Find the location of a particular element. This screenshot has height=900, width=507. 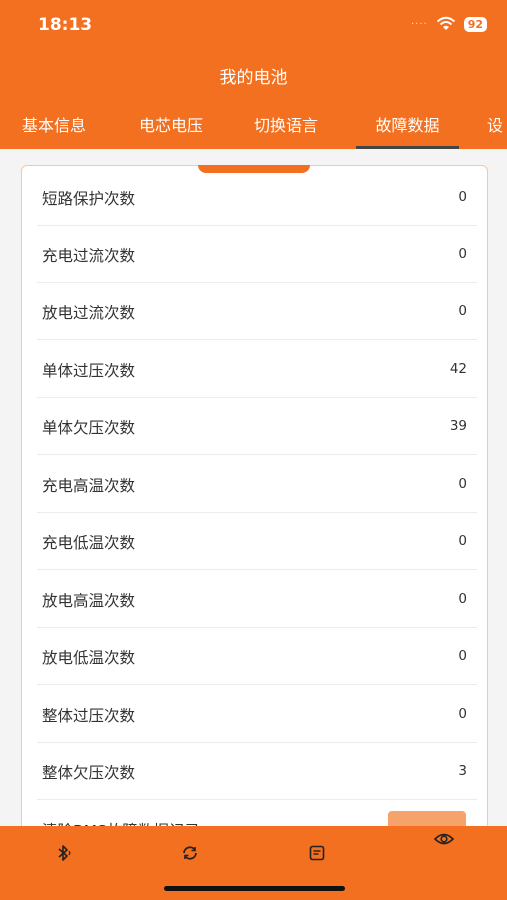

fault-value: 3 is located at coordinates (462, 771).